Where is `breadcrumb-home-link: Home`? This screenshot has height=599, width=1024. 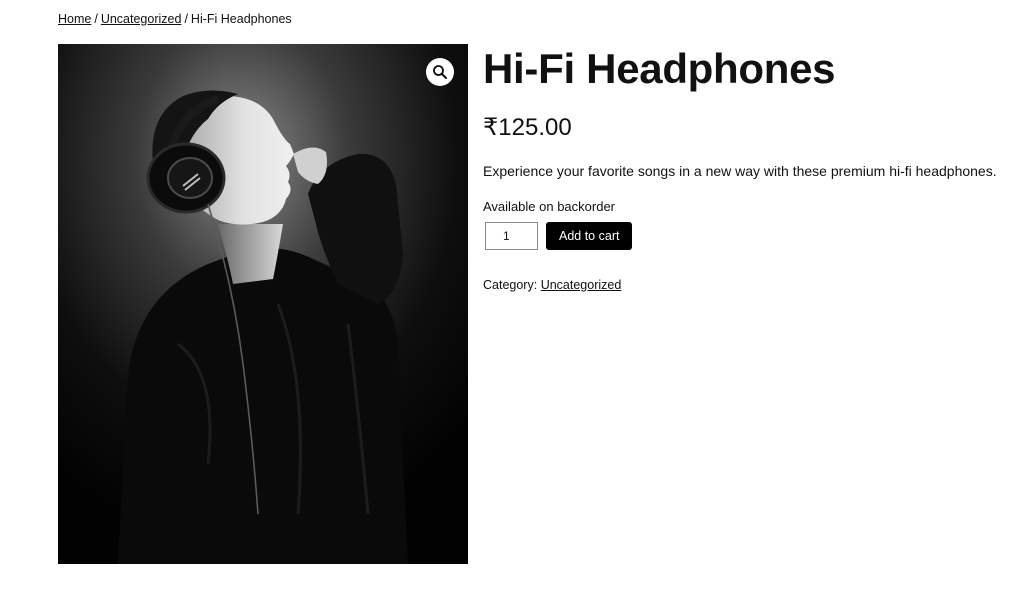 breadcrumb-home-link: Home is located at coordinates (74, 19).